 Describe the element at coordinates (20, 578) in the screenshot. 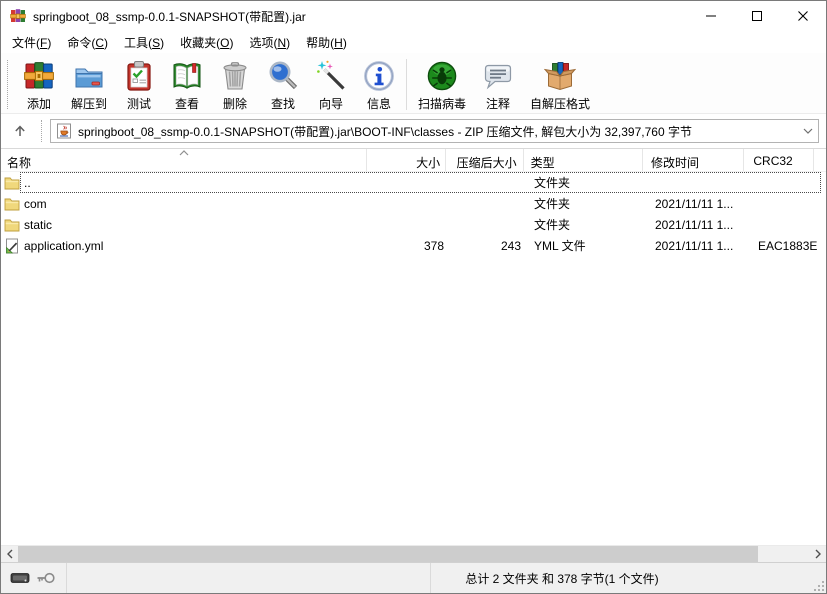

I see `drive-icon` at that location.